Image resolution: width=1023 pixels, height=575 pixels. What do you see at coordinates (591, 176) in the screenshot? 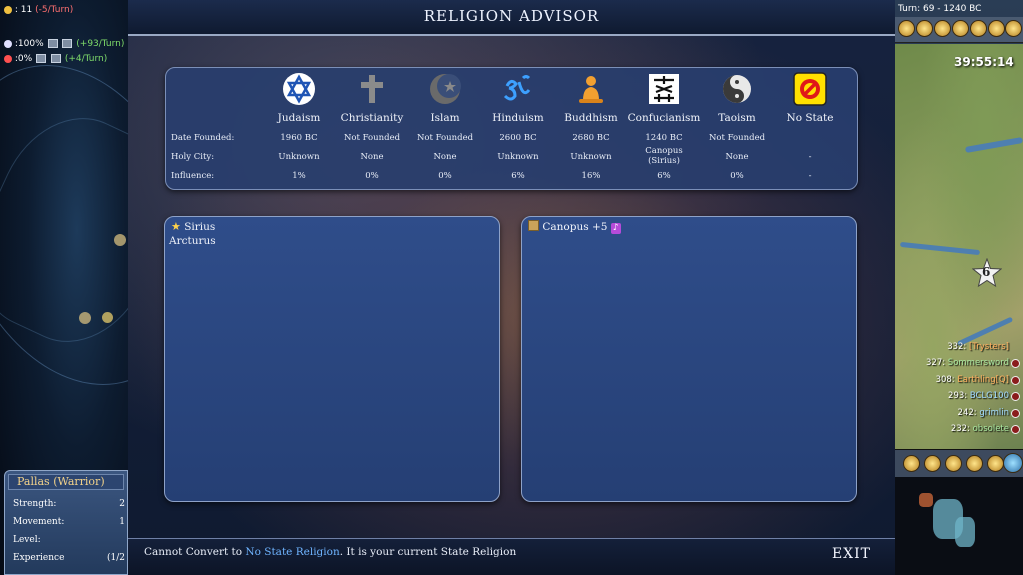
I see `influence-cell: 16%` at bounding box center [591, 176].